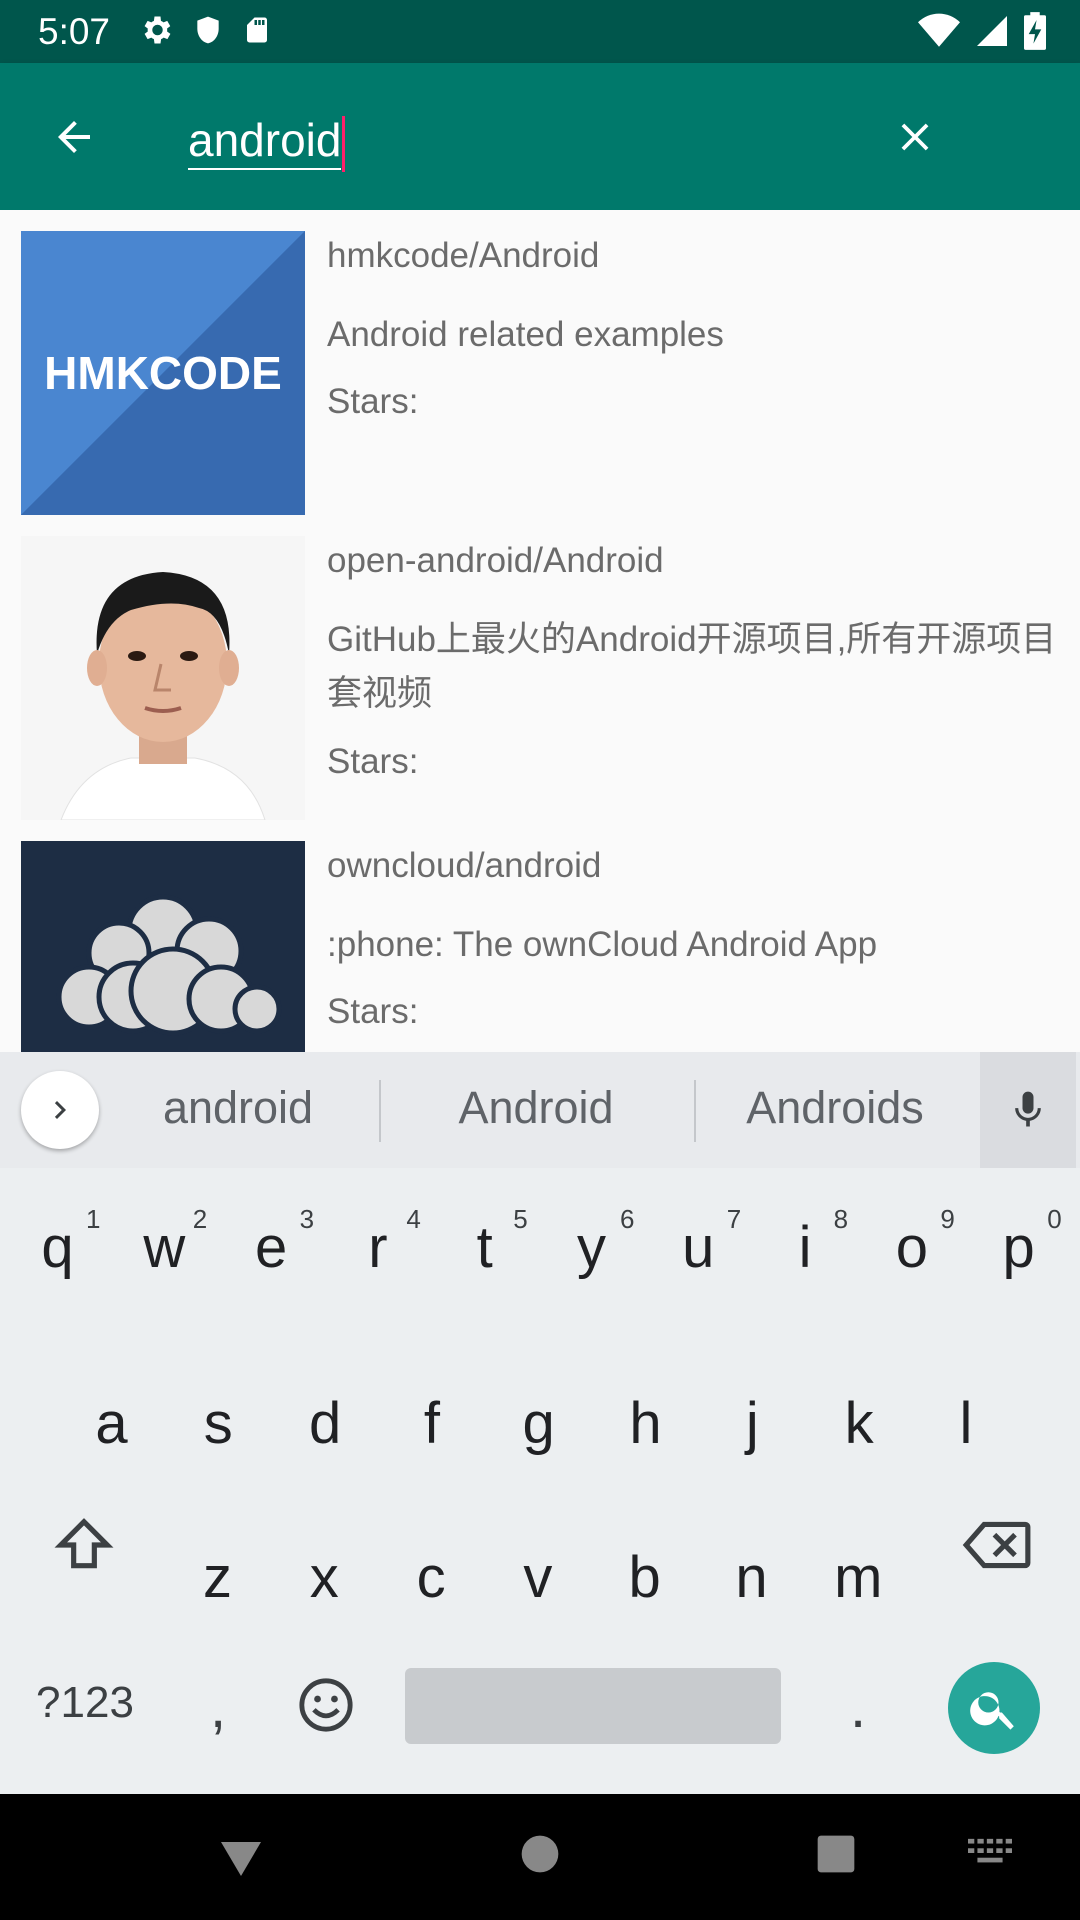  I want to click on circle-home-icon, so click(540, 1854).